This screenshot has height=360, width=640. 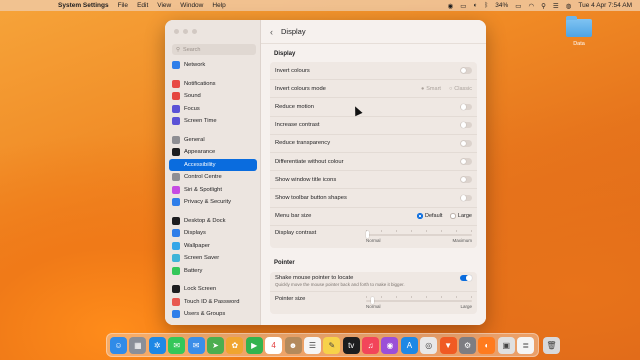 I want to click on sidebar-item-wallpaper: Wallpaper, so click(x=213, y=246).